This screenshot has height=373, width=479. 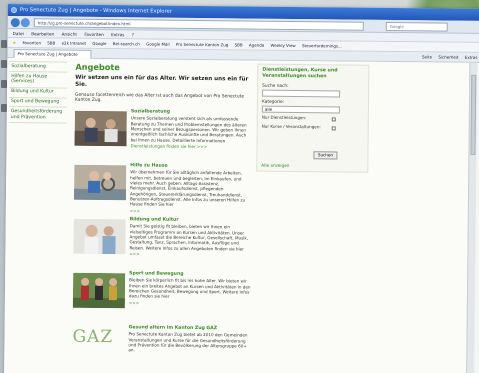 What do you see at coordinates (291, 126) in the screenshot?
I see `courses-only-label: Nur Kurse / Veranstaltungen:` at bounding box center [291, 126].